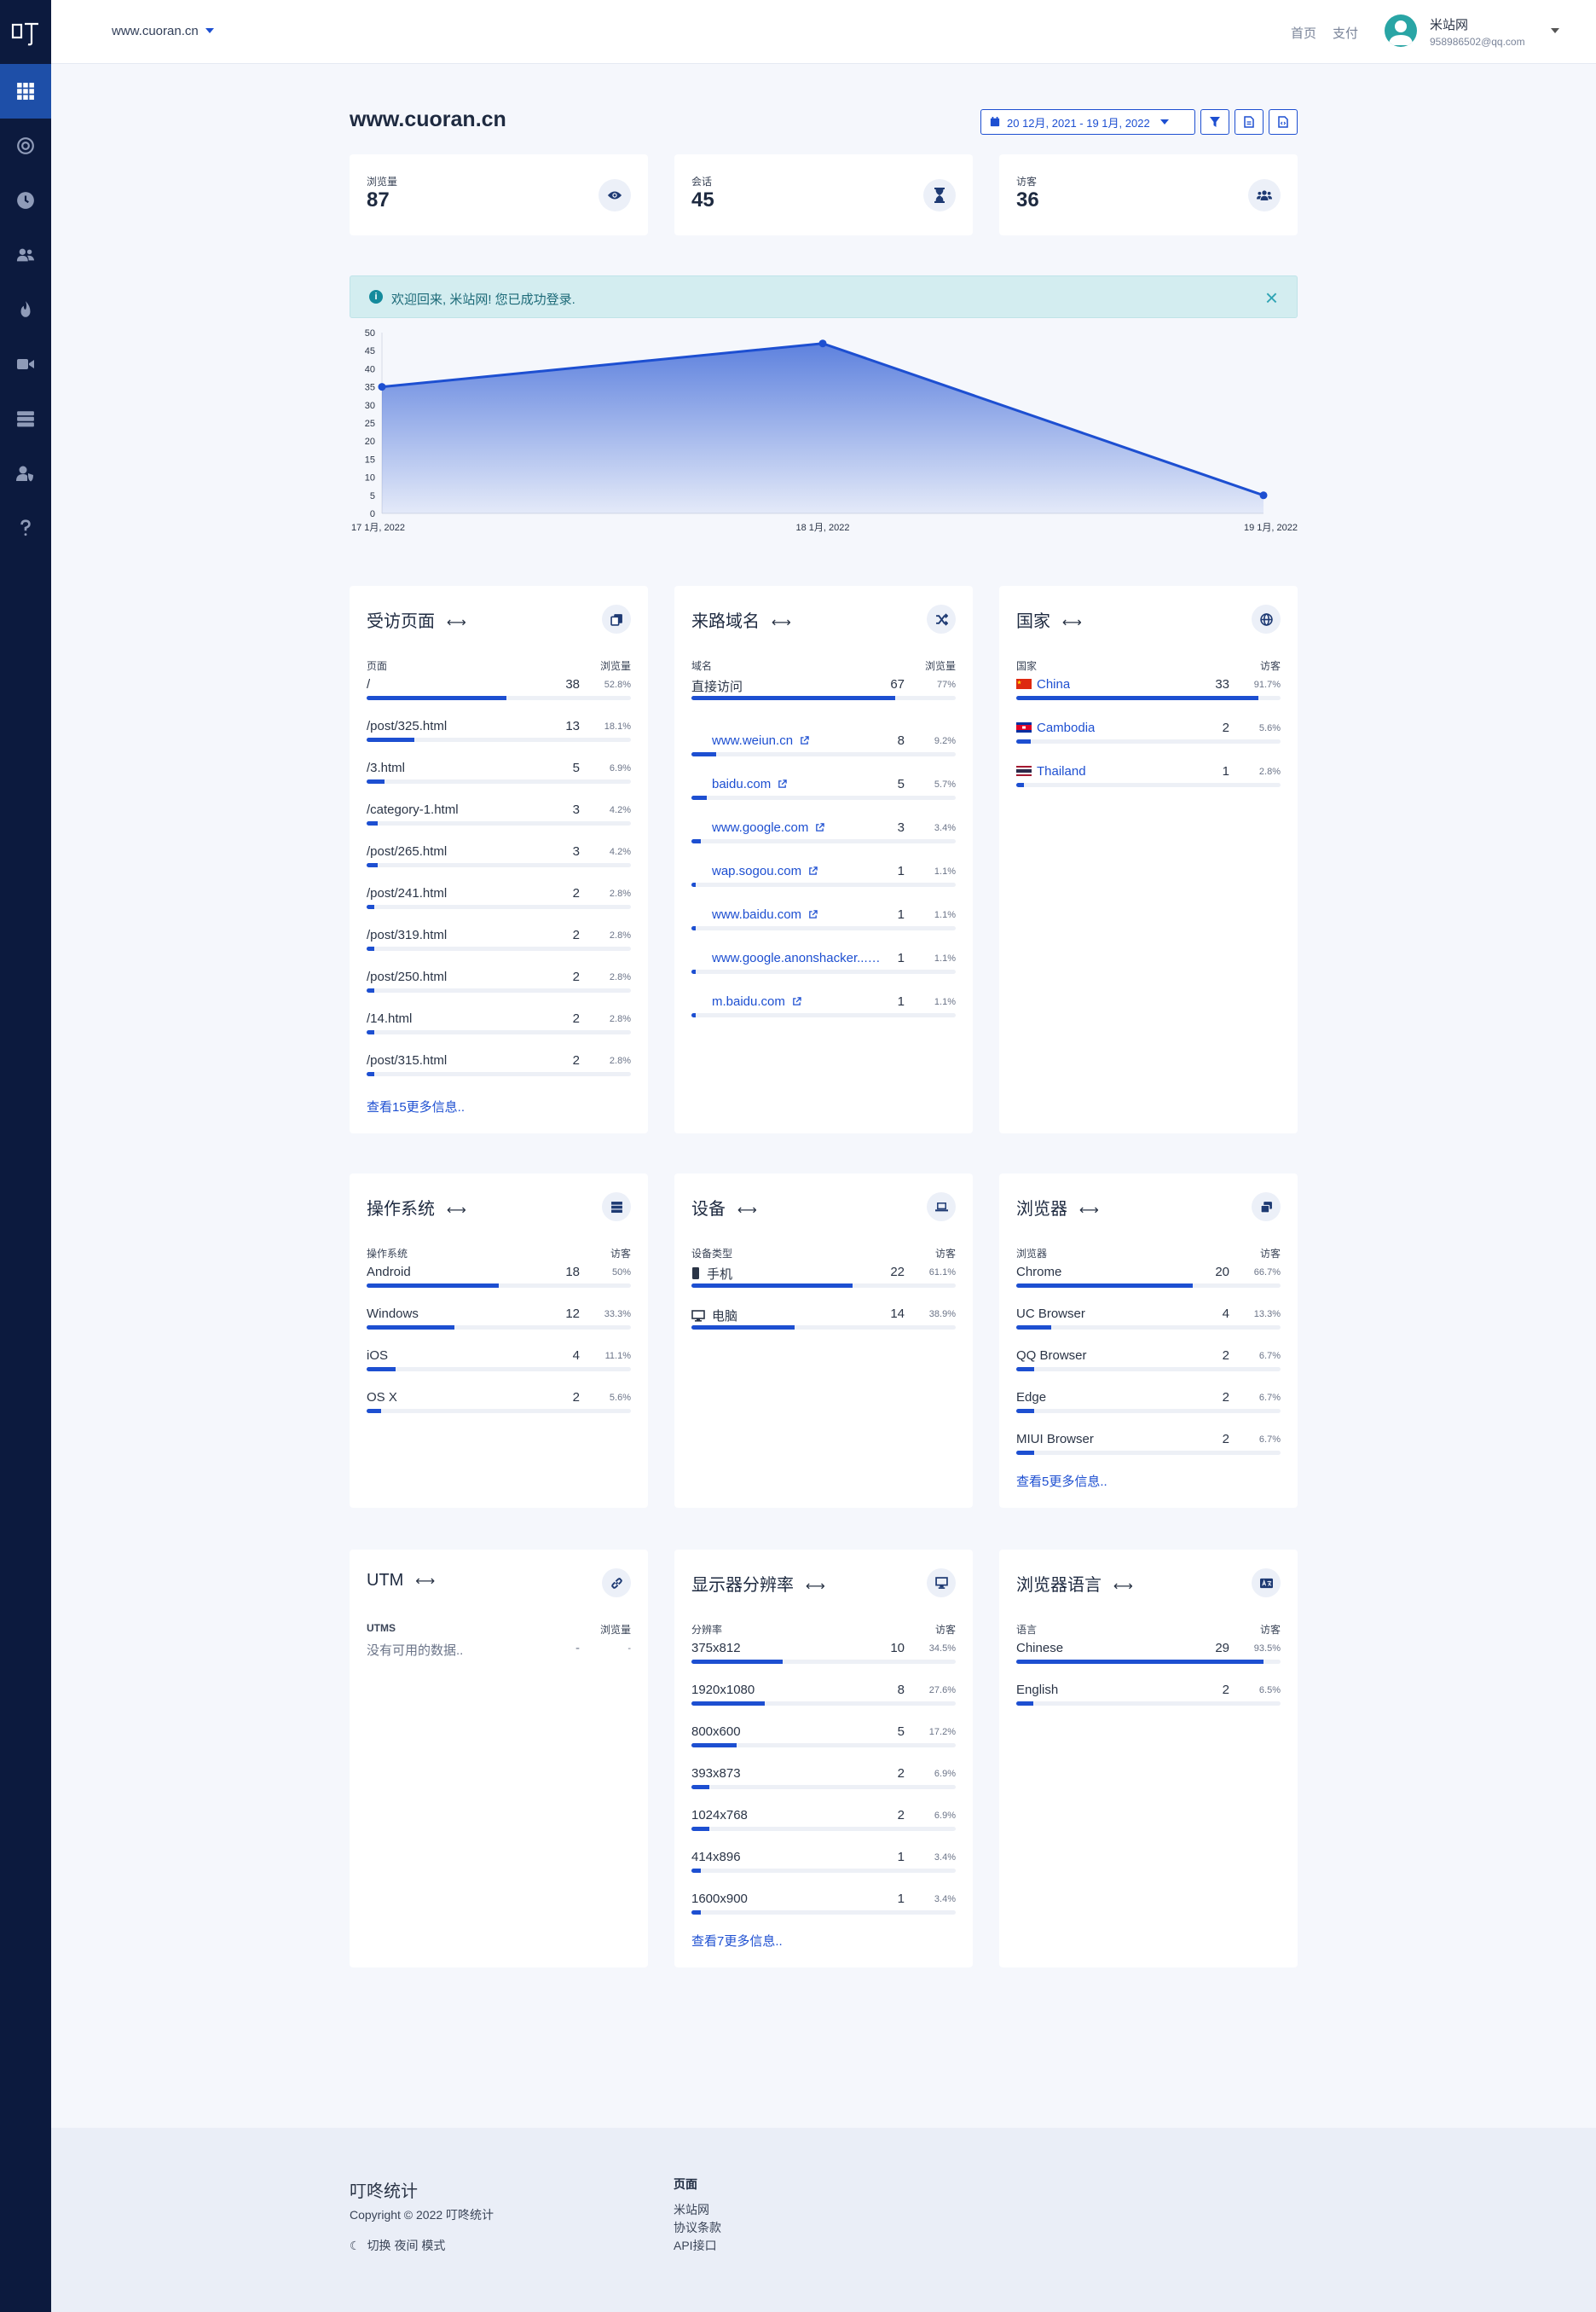  What do you see at coordinates (1303, 33) in the screenshot?
I see `nav-home-link: 首页` at bounding box center [1303, 33].